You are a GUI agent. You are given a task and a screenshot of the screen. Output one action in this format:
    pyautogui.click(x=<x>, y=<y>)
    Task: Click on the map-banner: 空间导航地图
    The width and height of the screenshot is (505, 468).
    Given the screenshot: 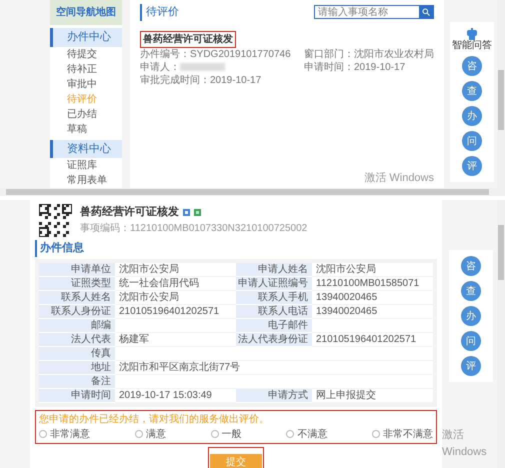 What is the action you would take?
    pyautogui.click(x=86, y=12)
    